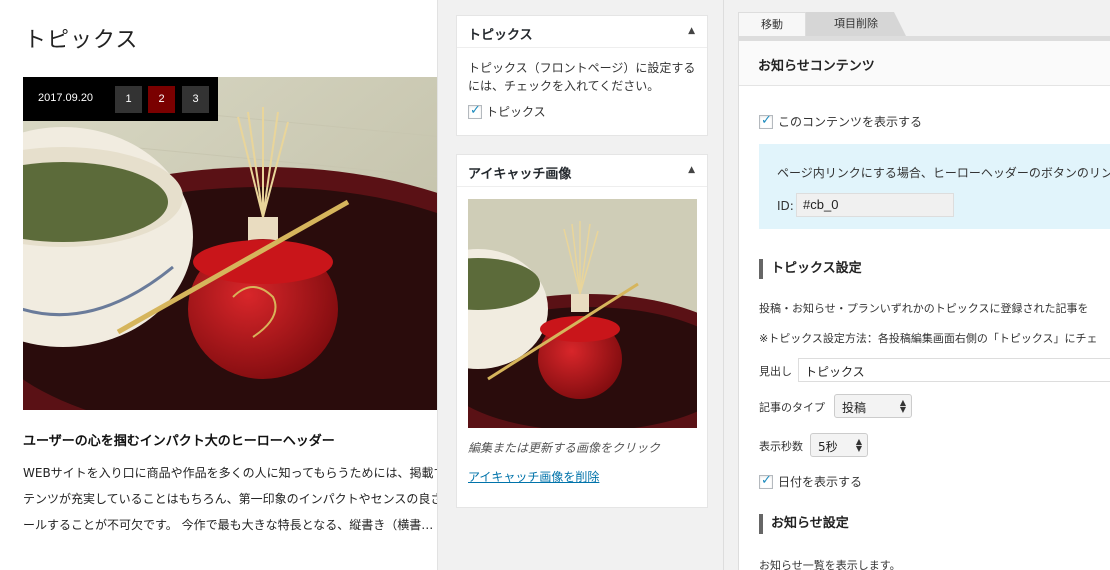 Image resolution: width=1110 pixels, height=570 pixels. Describe the element at coordinates (66, 98) in the screenshot. I see `post-date: 2017.09.20` at that location.